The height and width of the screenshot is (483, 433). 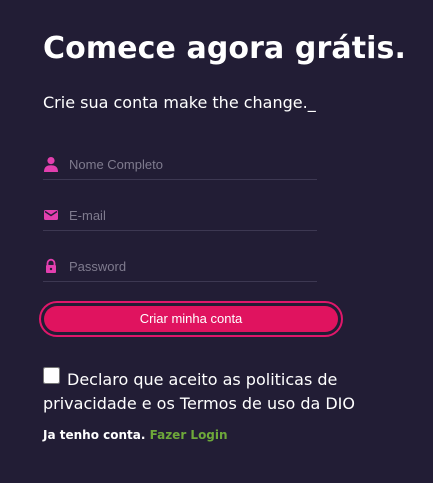 What do you see at coordinates (189, 266) in the screenshot?
I see `password-input` at bounding box center [189, 266].